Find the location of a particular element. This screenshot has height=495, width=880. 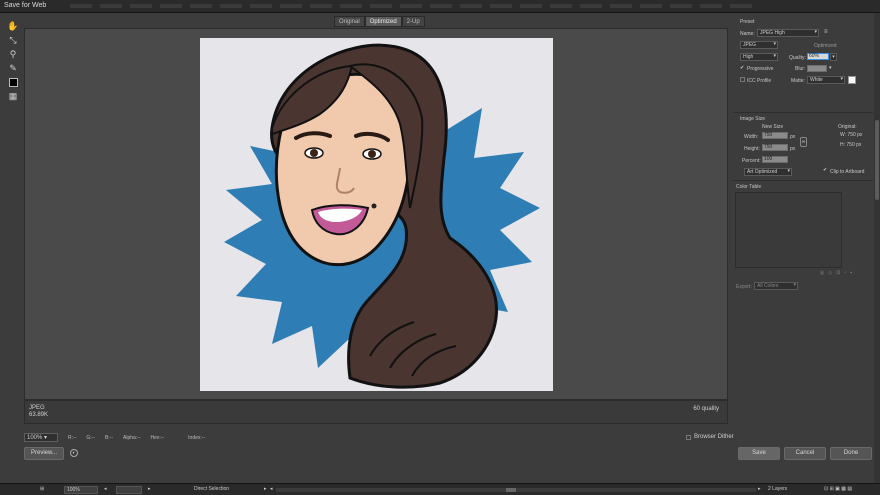

preset-name-label: Name: is located at coordinates (747, 34).